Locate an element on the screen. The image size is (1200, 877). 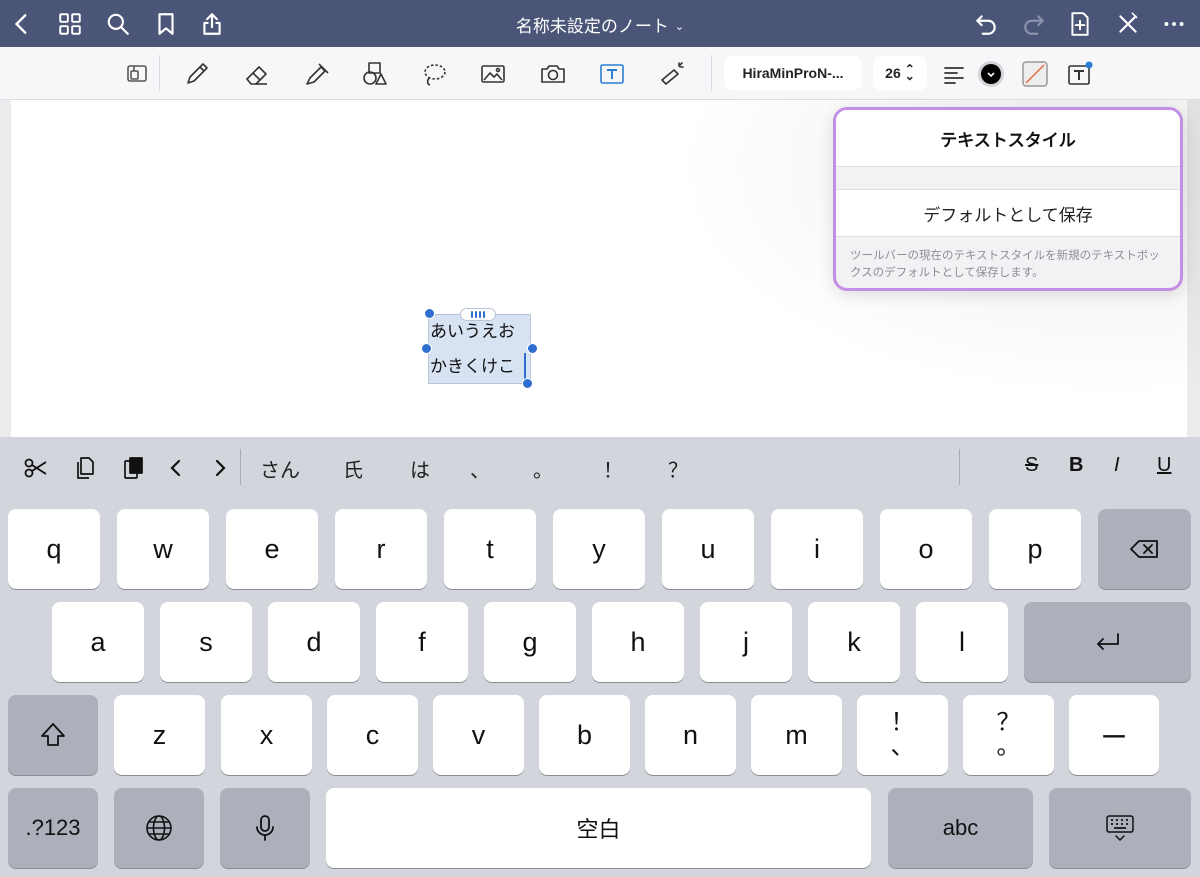
key-g: g is located at coordinates (530, 642).